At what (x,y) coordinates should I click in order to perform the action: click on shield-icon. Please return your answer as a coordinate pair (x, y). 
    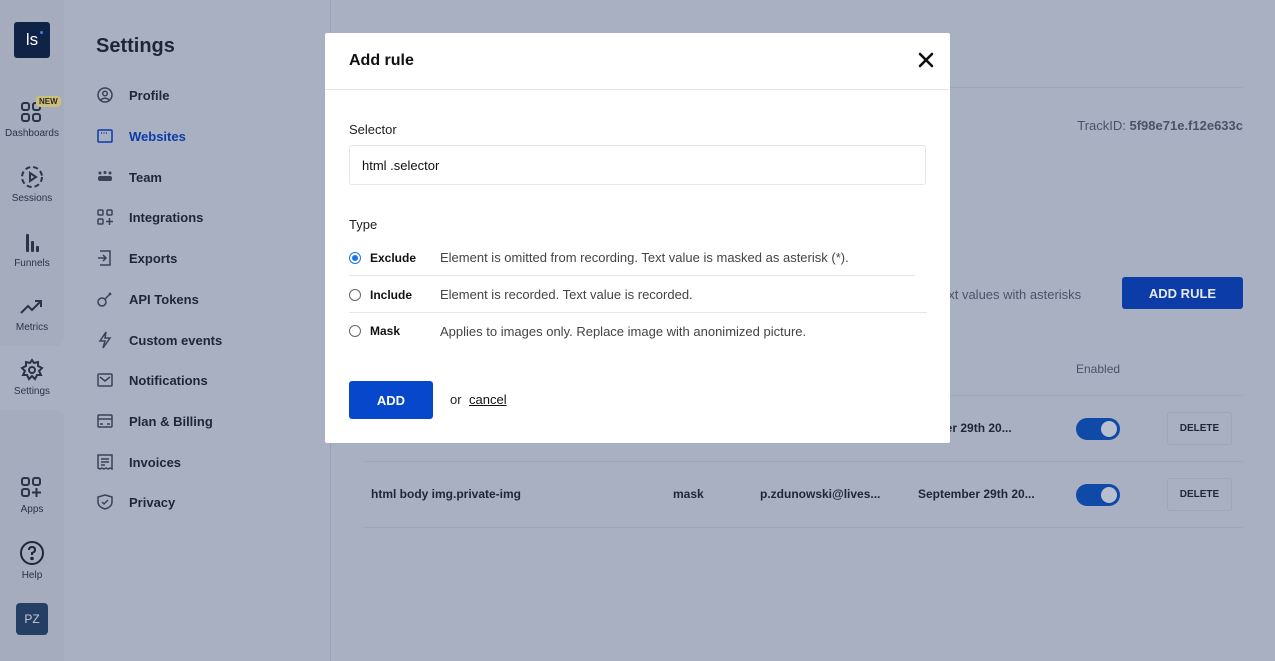
    Looking at the image, I should click on (105, 502).